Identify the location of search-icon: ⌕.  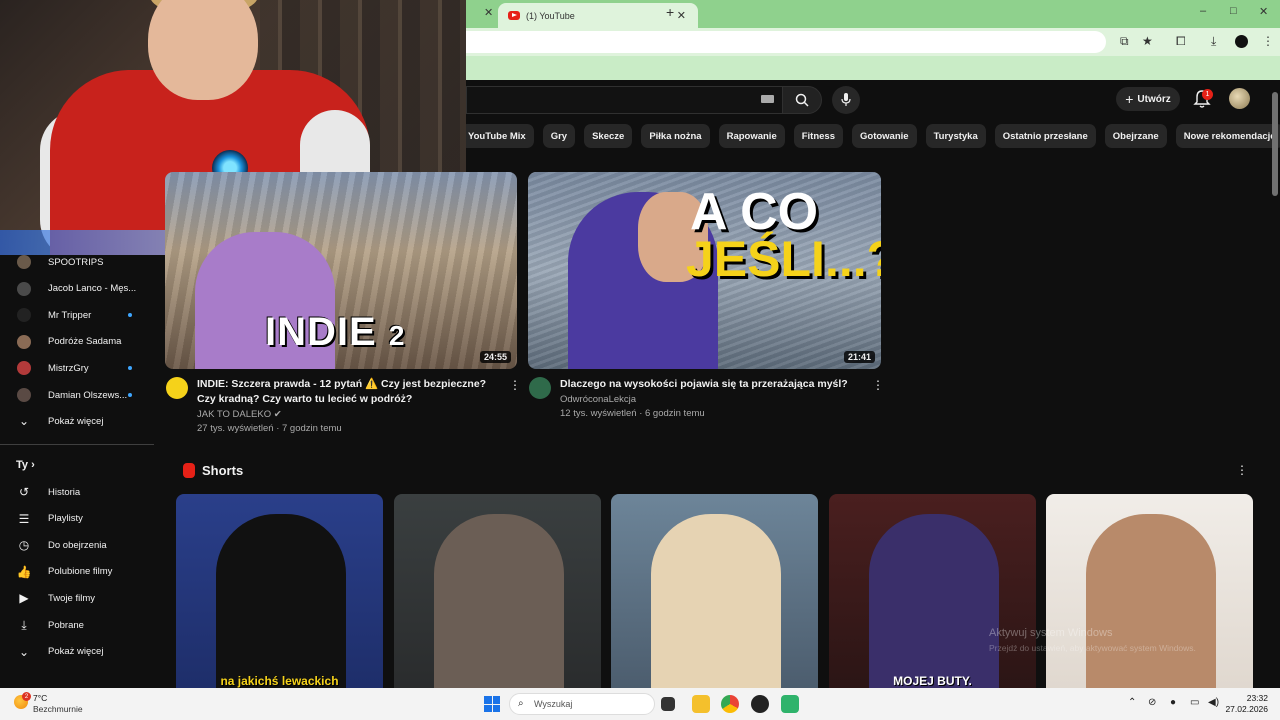
(521, 703).